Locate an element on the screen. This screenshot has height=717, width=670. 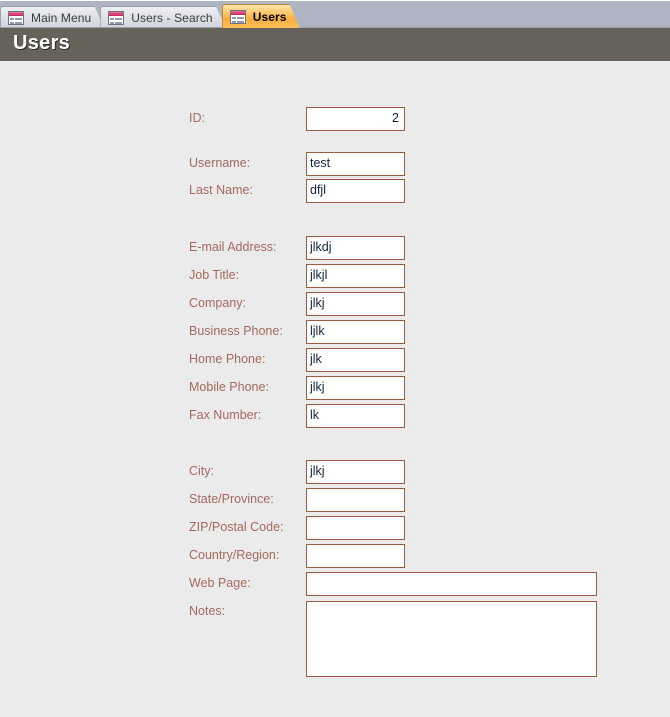
label-zip-postal-code: ZIP/Postal Code: is located at coordinates (236, 527).